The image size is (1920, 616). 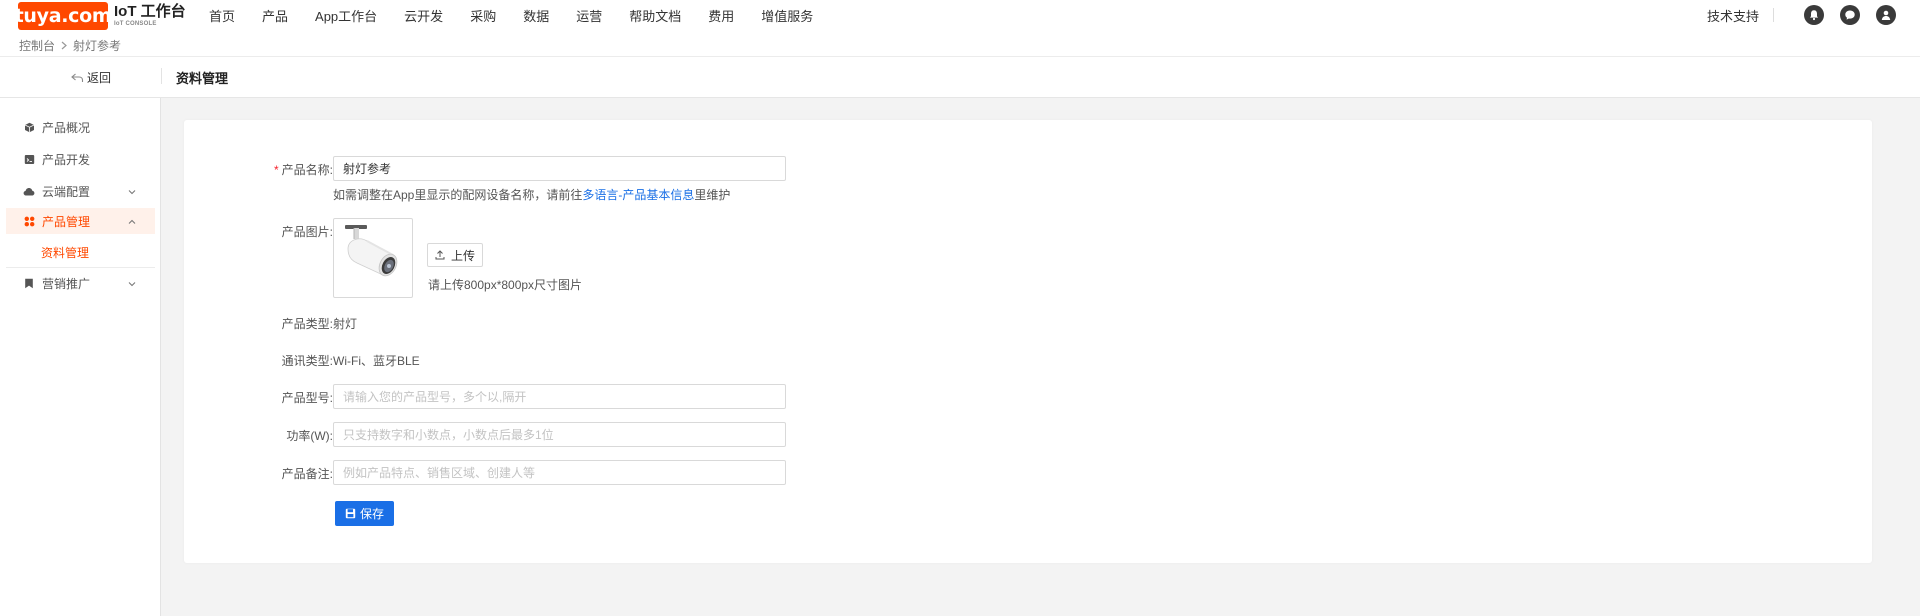 I want to click on save-button: 保存, so click(x=365, y=513).